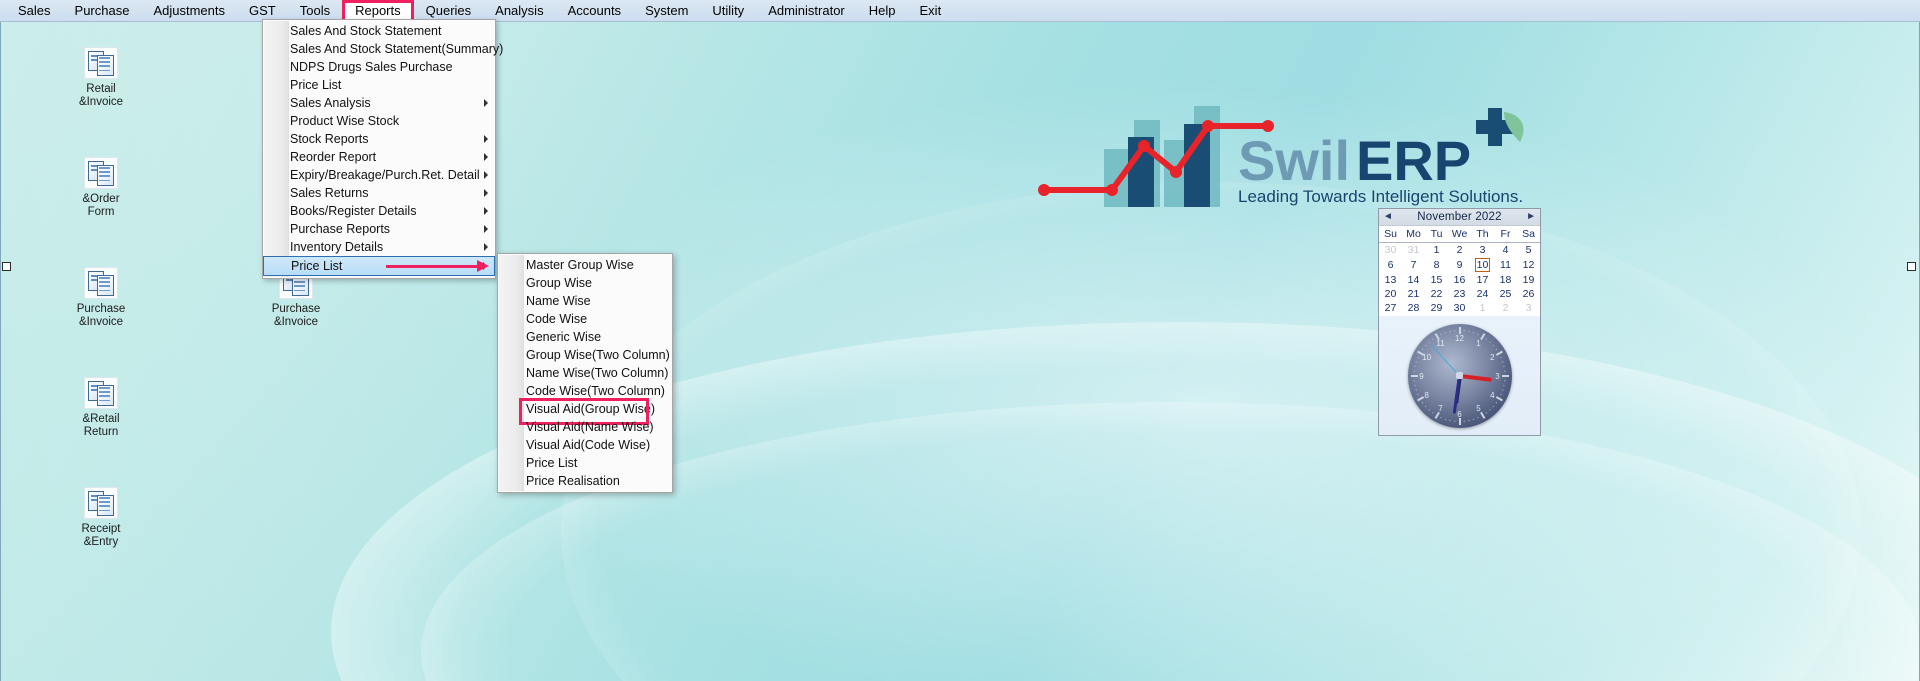 This screenshot has height=681, width=1920. Describe the element at coordinates (1413, 294) in the screenshot. I see `calendar-day: 21` at that location.